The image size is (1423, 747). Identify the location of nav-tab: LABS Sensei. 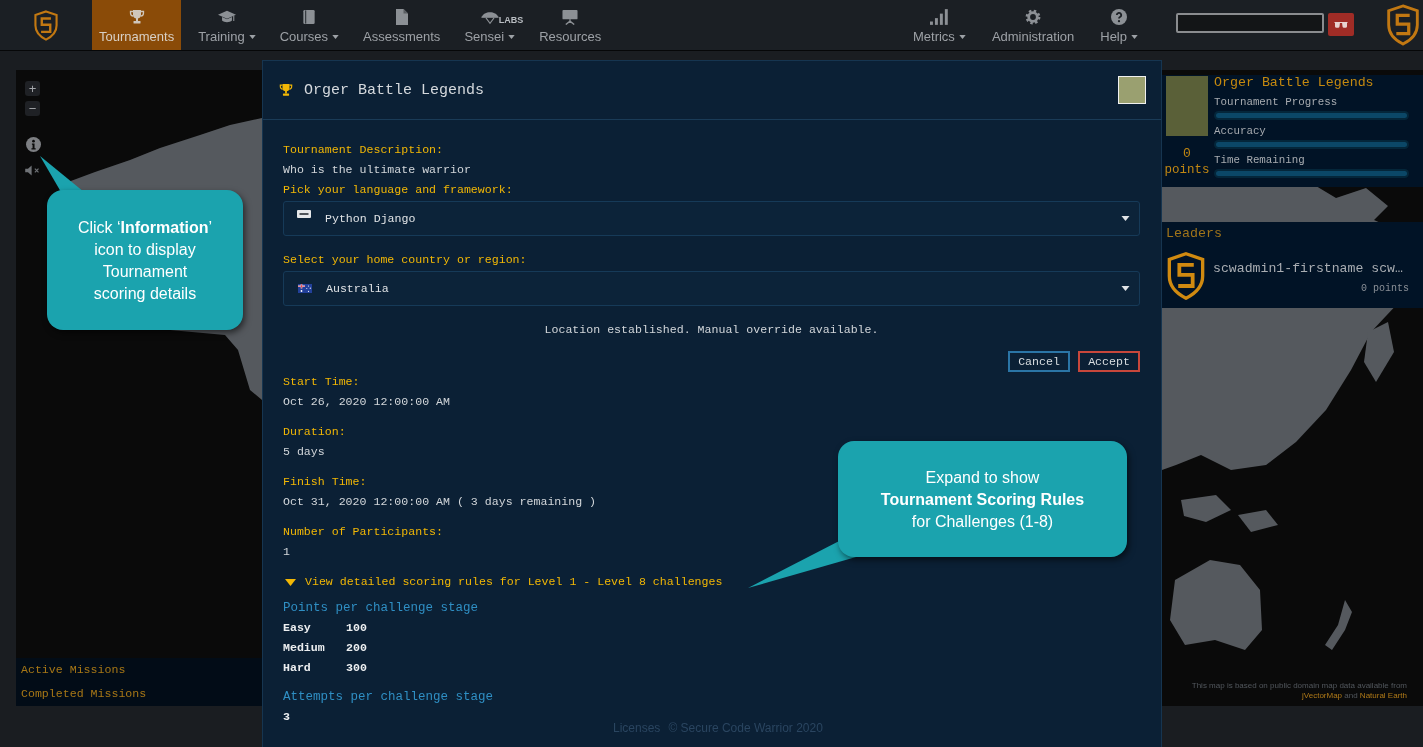
(490, 25).